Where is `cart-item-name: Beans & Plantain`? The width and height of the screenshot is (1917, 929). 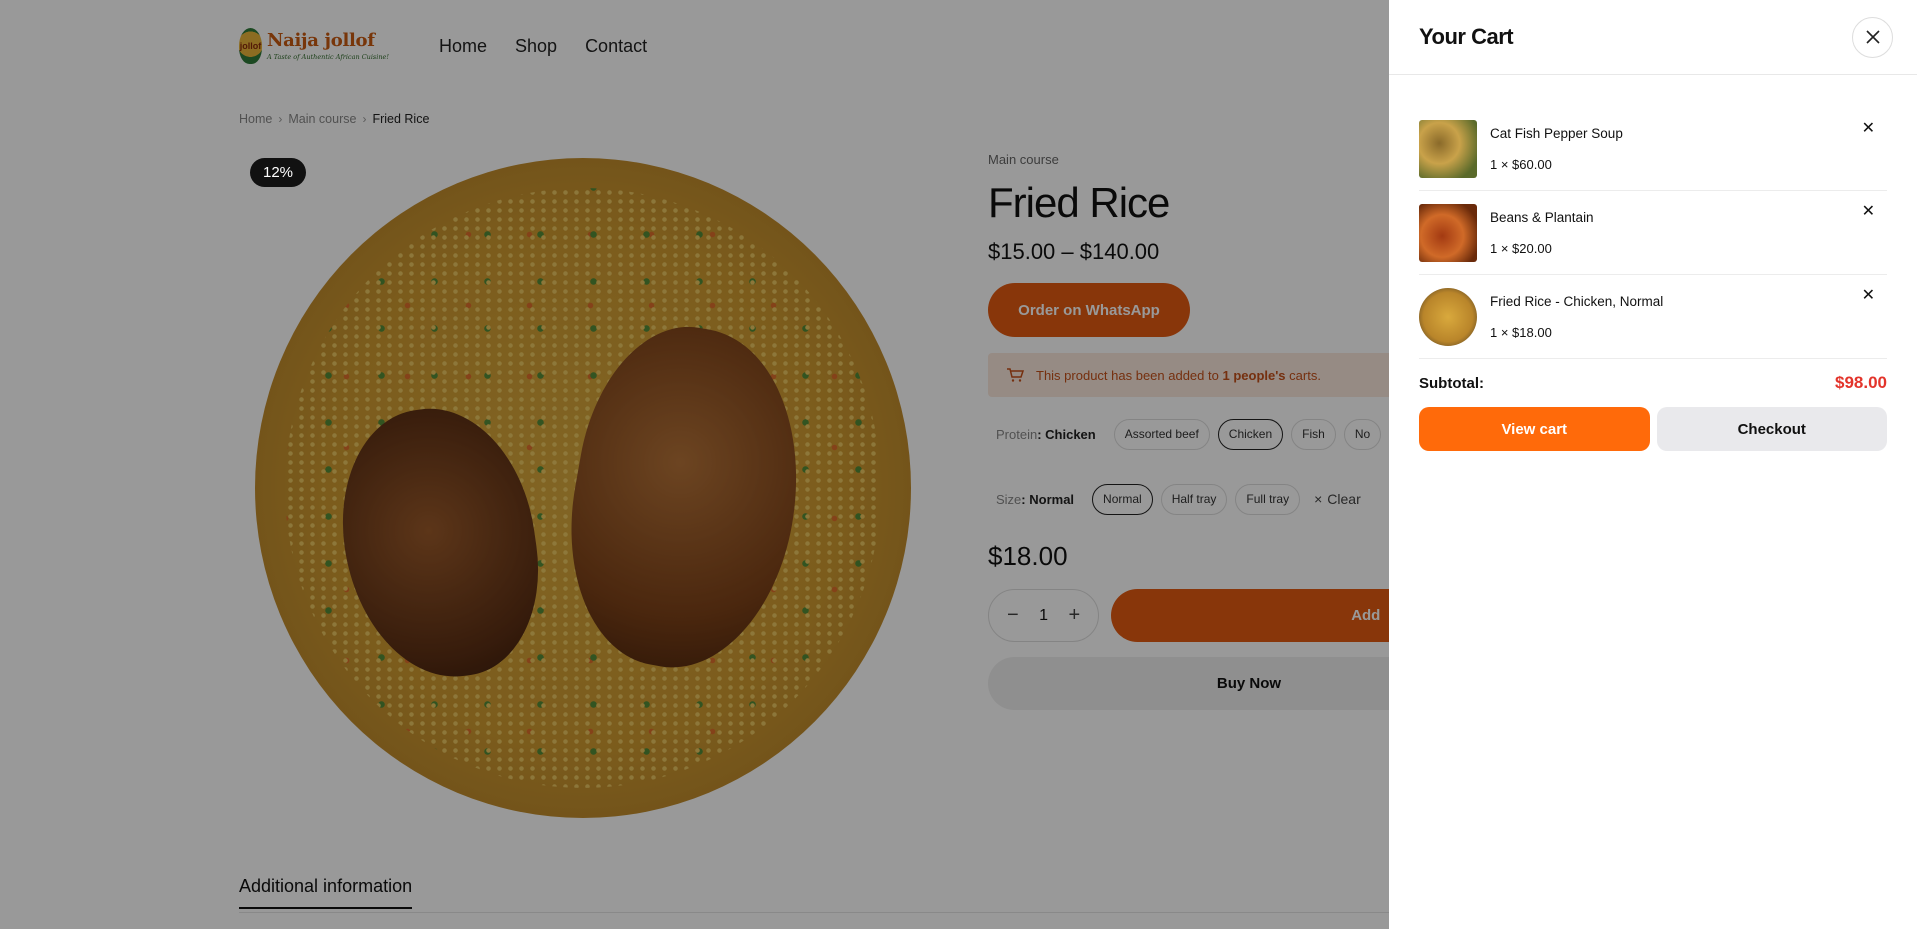
cart-item-name: Beans & Plantain is located at coordinates (1542, 217).